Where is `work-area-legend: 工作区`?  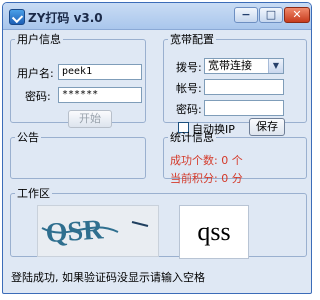 work-area-legend: 工作区 is located at coordinates (33, 193).